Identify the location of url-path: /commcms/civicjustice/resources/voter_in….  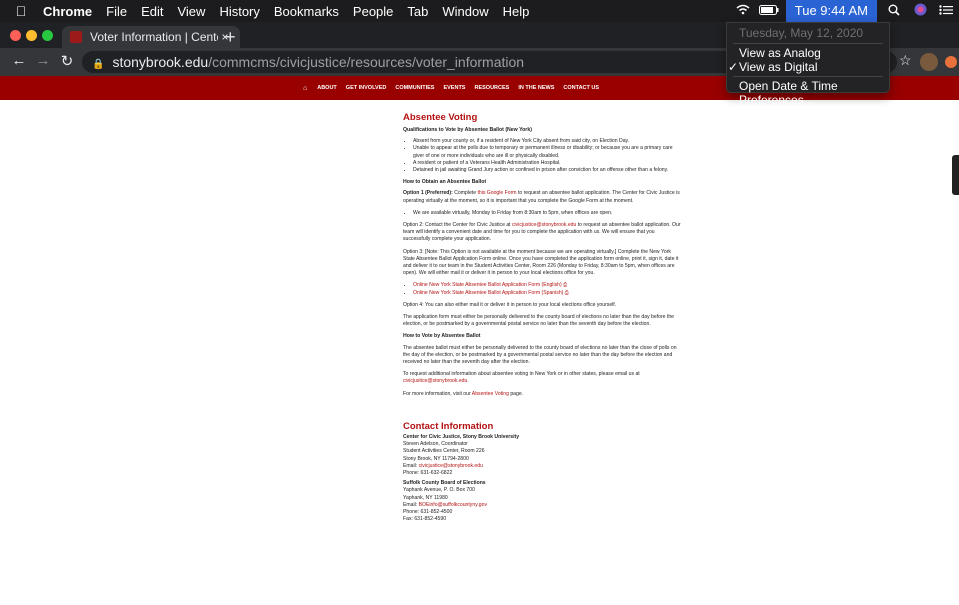
(366, 62).